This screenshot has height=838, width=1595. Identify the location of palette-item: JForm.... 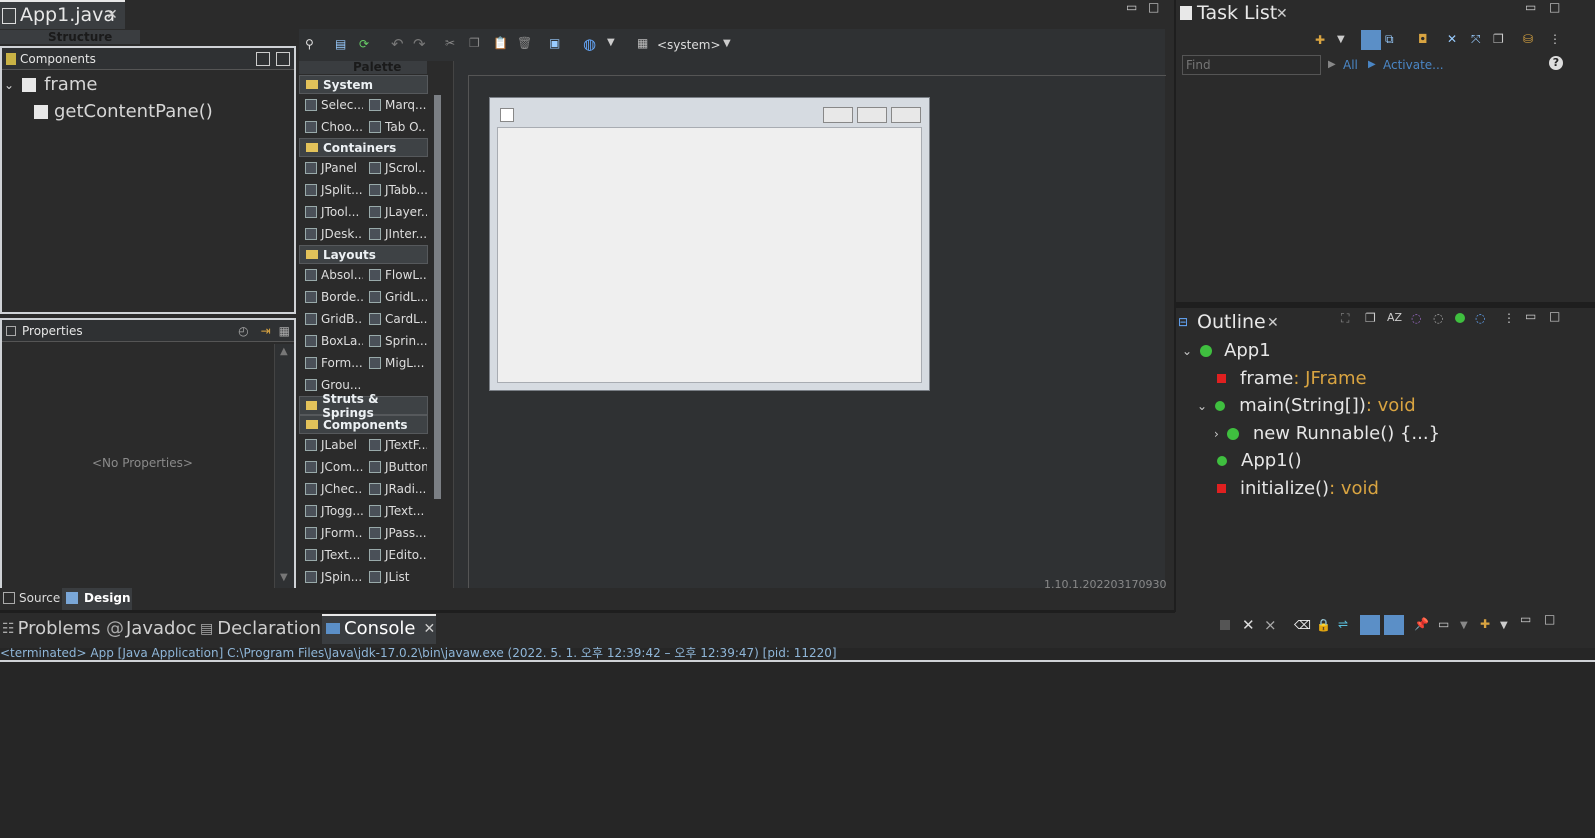
(331, 533).